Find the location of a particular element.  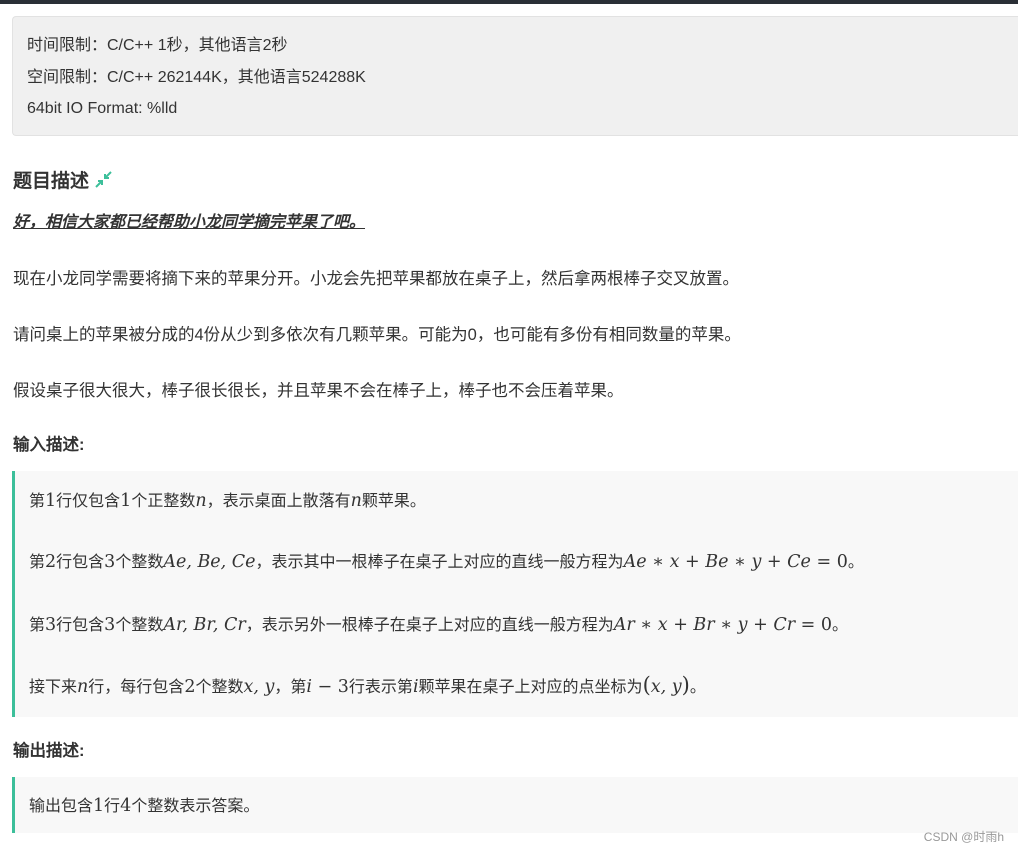

output-title: 输出描述: is located at coordinates (49, 751).